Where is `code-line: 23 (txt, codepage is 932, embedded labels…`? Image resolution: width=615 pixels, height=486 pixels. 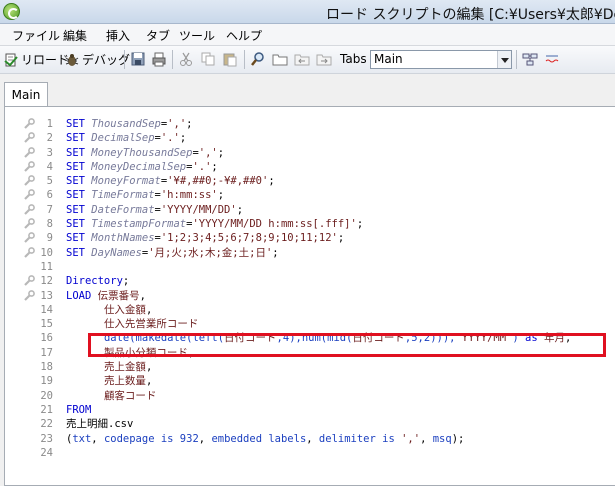
code-line: 23 (txt, codepage is 932, embedded labels… is located at coordinates (316, 439).